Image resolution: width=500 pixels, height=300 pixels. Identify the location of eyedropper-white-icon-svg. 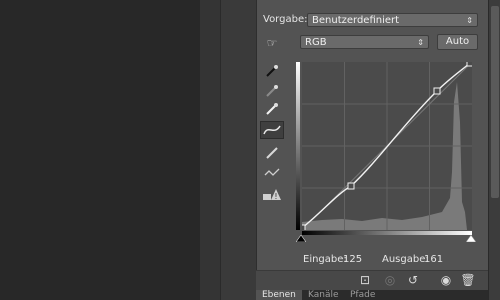
(272, 109).